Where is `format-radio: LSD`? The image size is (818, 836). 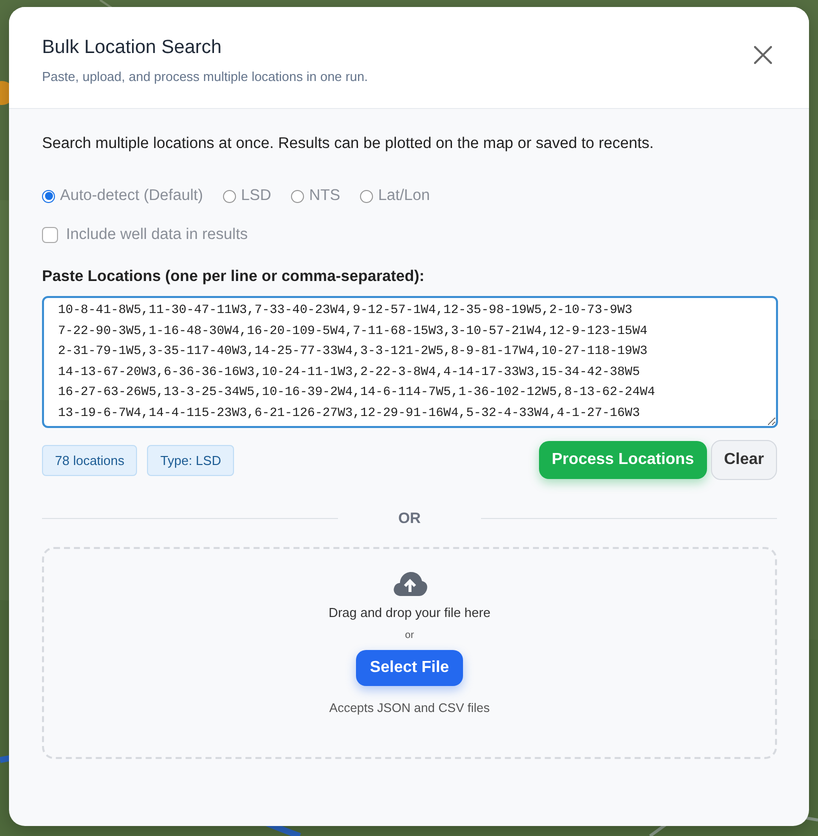 format-radio: LSD is located at coordinates (247, 196).